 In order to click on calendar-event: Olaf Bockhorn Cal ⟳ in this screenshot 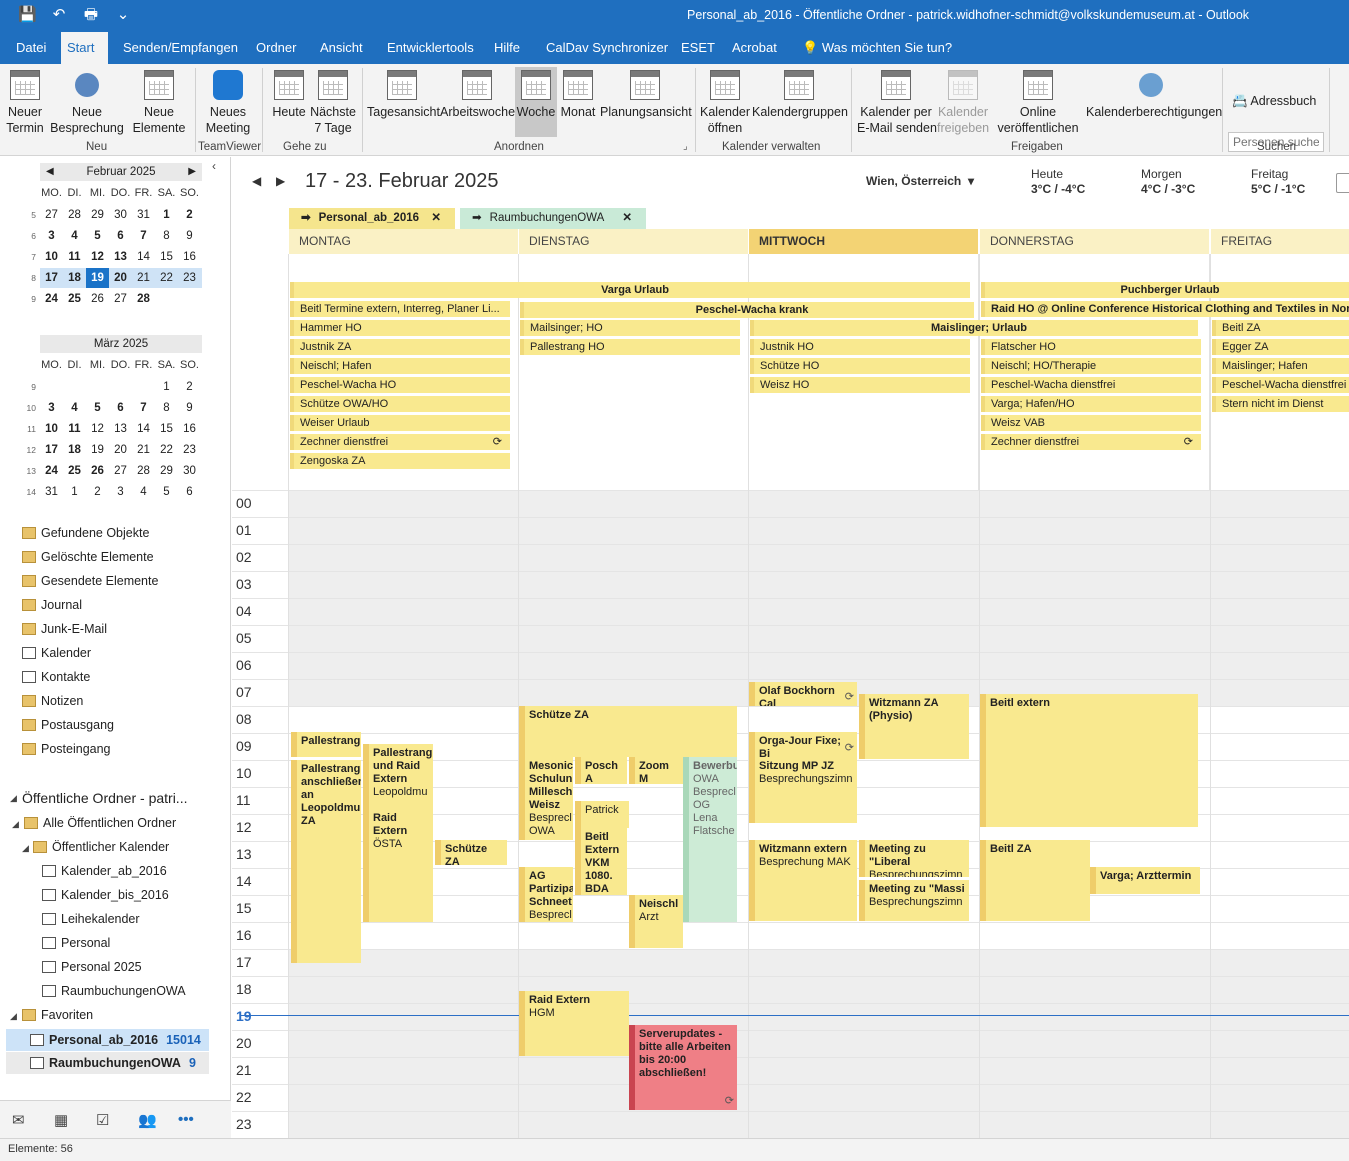, I will do `click(803, 693)`.